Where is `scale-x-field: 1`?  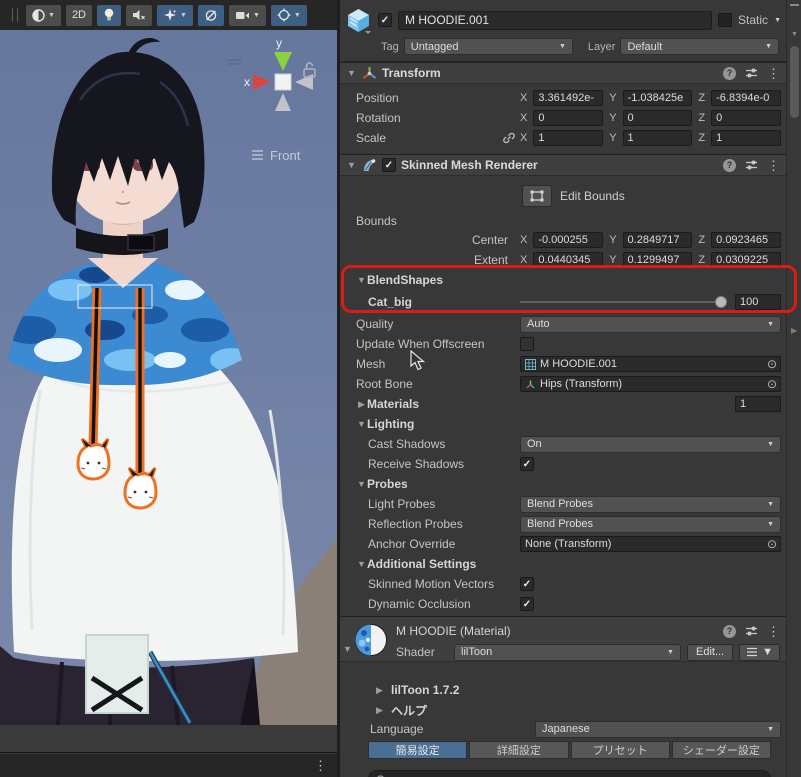 scale-x-field: 1 is located at coordinates (568, 138).